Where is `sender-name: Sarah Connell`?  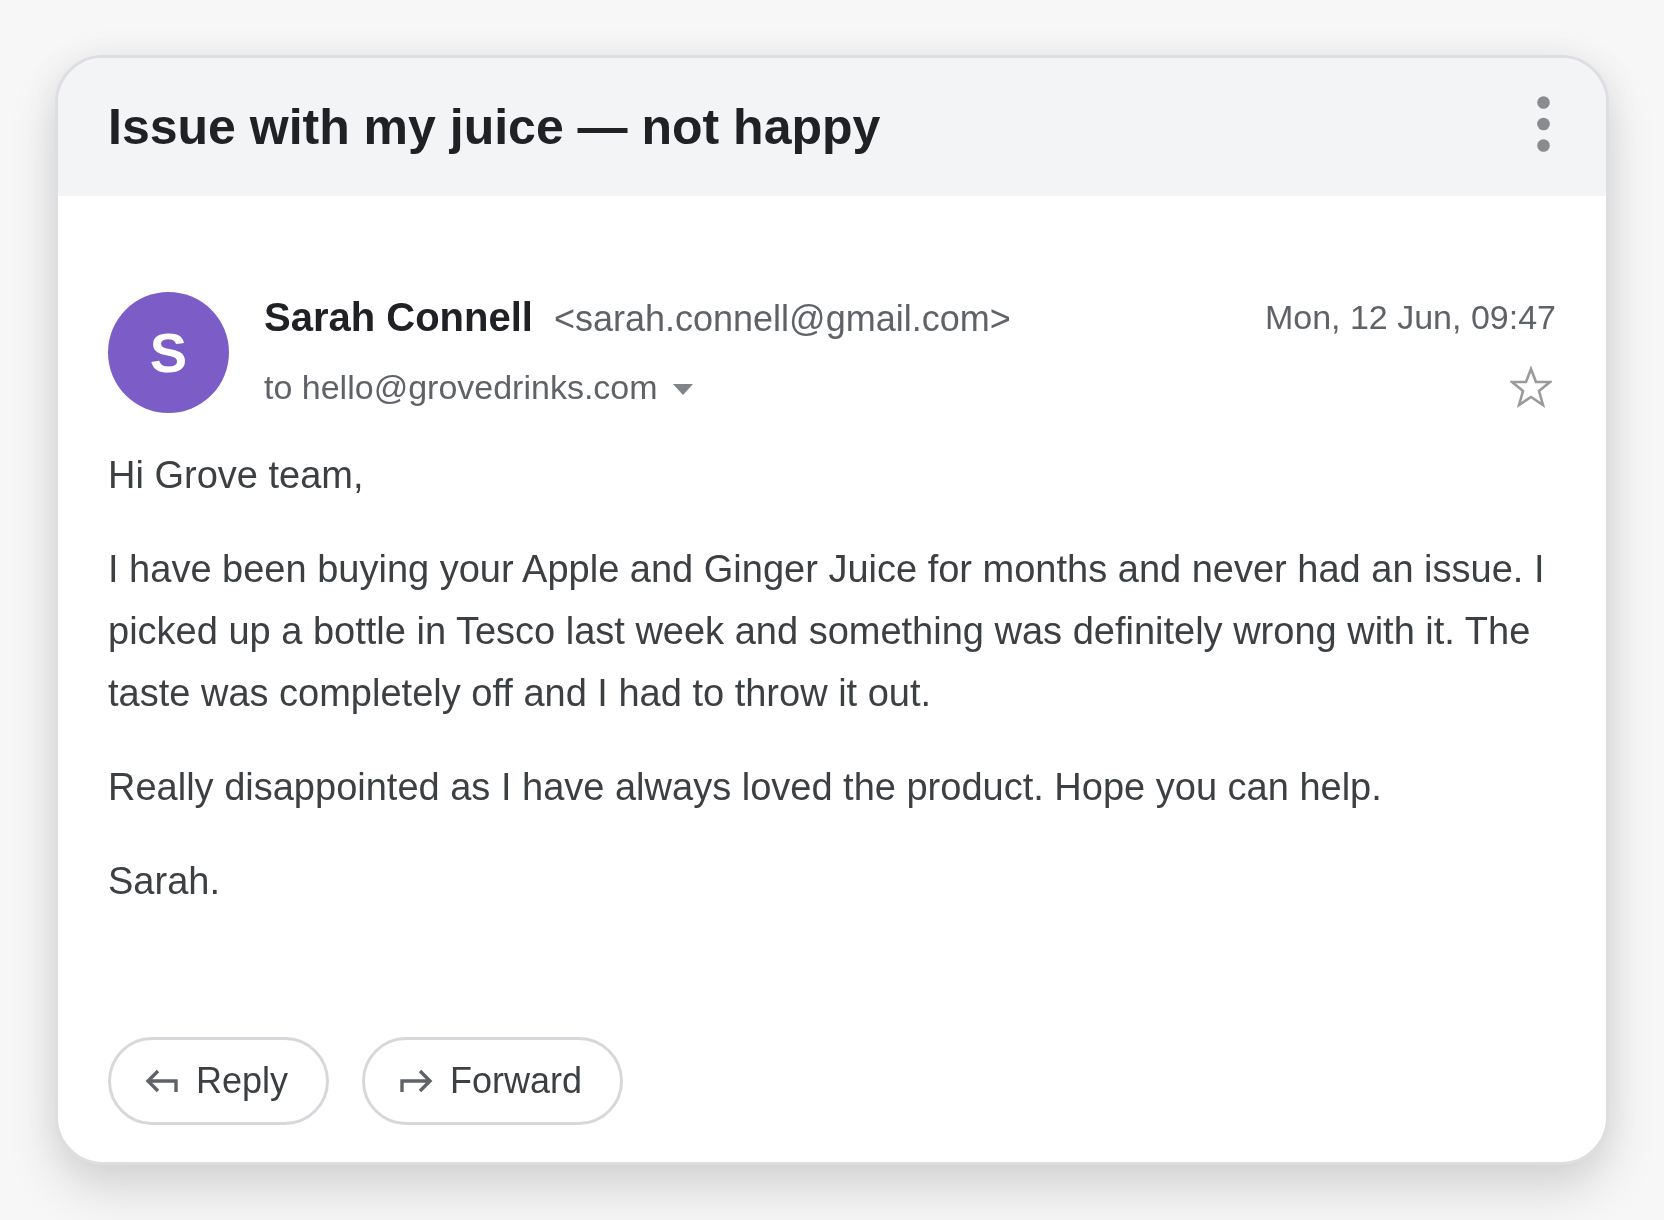
sender-name: Sarah Connell is located at coordinates (398, 317).